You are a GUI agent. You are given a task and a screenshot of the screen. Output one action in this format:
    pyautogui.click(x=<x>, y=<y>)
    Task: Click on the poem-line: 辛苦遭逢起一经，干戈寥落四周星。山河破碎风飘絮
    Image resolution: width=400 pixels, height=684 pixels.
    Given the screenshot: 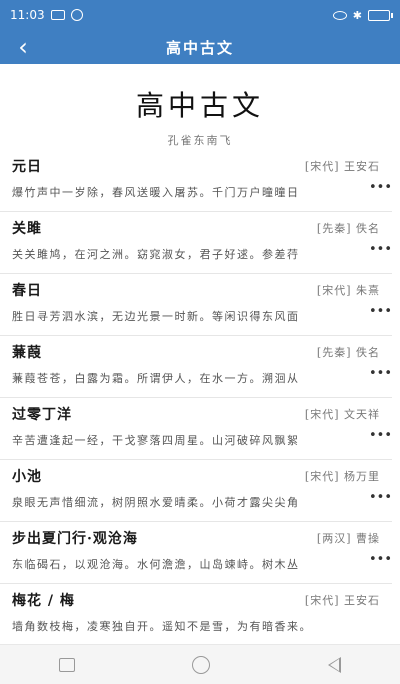 What is the action you would take?
    pyautogui.click(x=156, y=440)
    